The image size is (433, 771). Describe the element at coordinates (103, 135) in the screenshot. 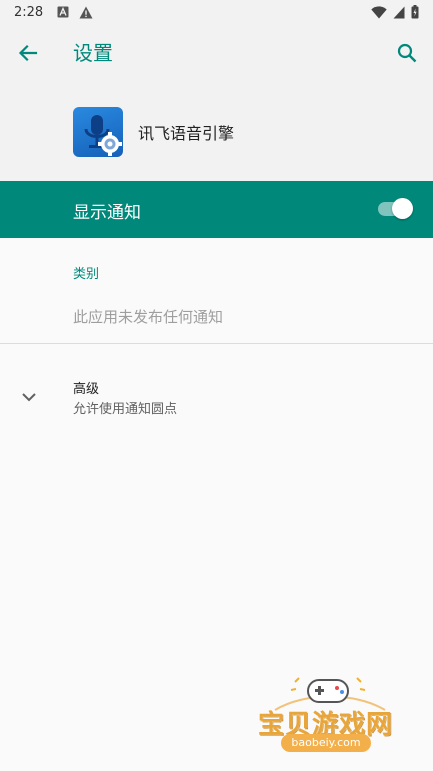

I see `microphone-gear-icon` at that location.